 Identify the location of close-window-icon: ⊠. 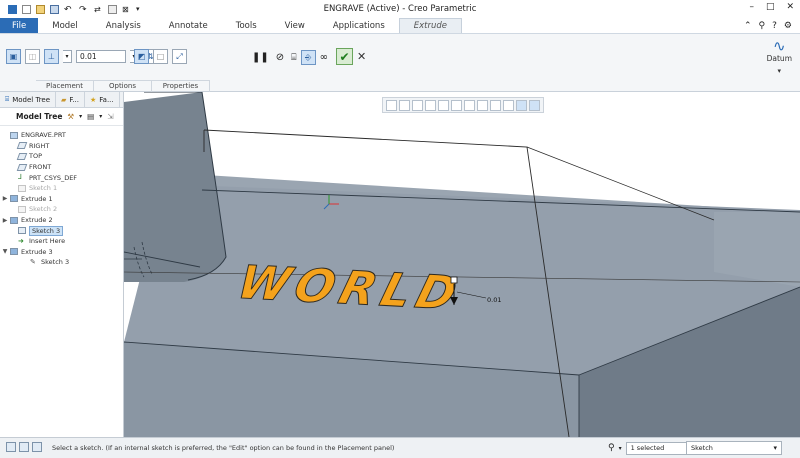
(126, 9).